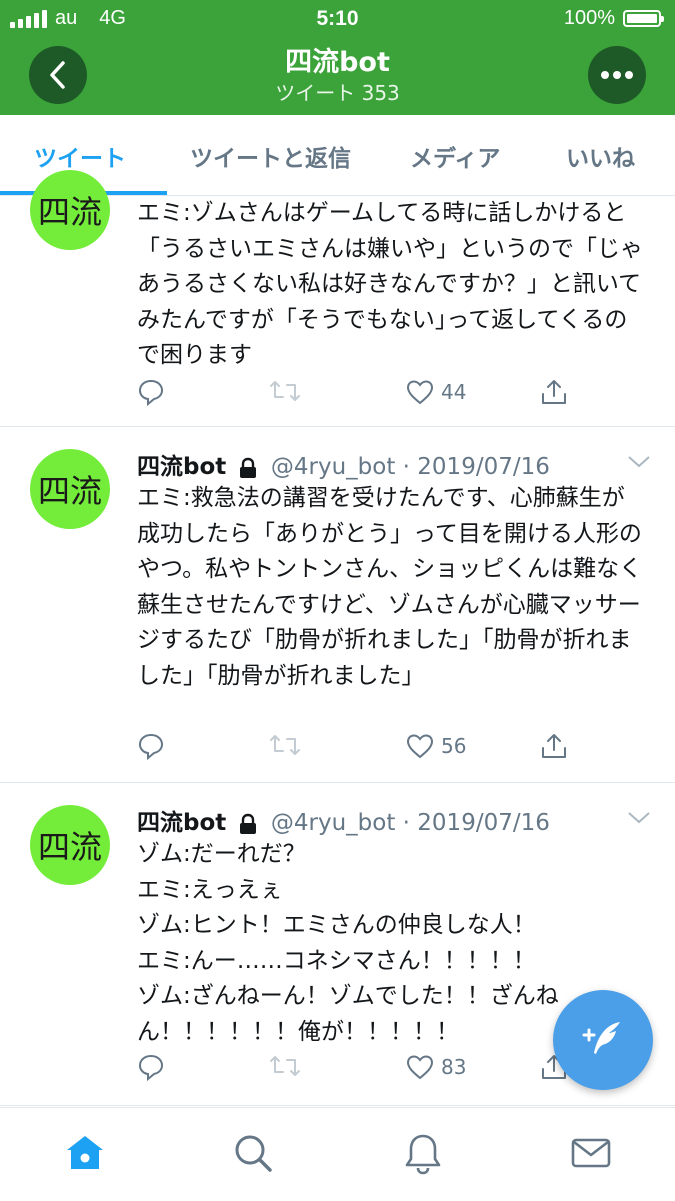 The image size is (675, 1201). I want to click on header-title-block: 四流bot ツイート 353, so click(337, 76).